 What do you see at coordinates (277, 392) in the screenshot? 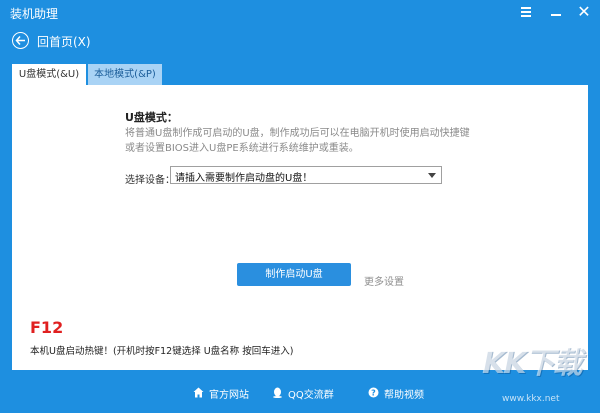
I see `qq-penguin-icon` at bounding box center [277, 392].